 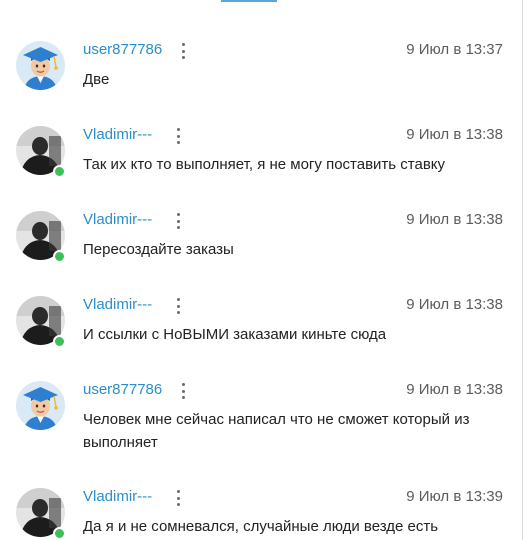 I want to click on active-tab-indicator, so click(x=249, y=1).